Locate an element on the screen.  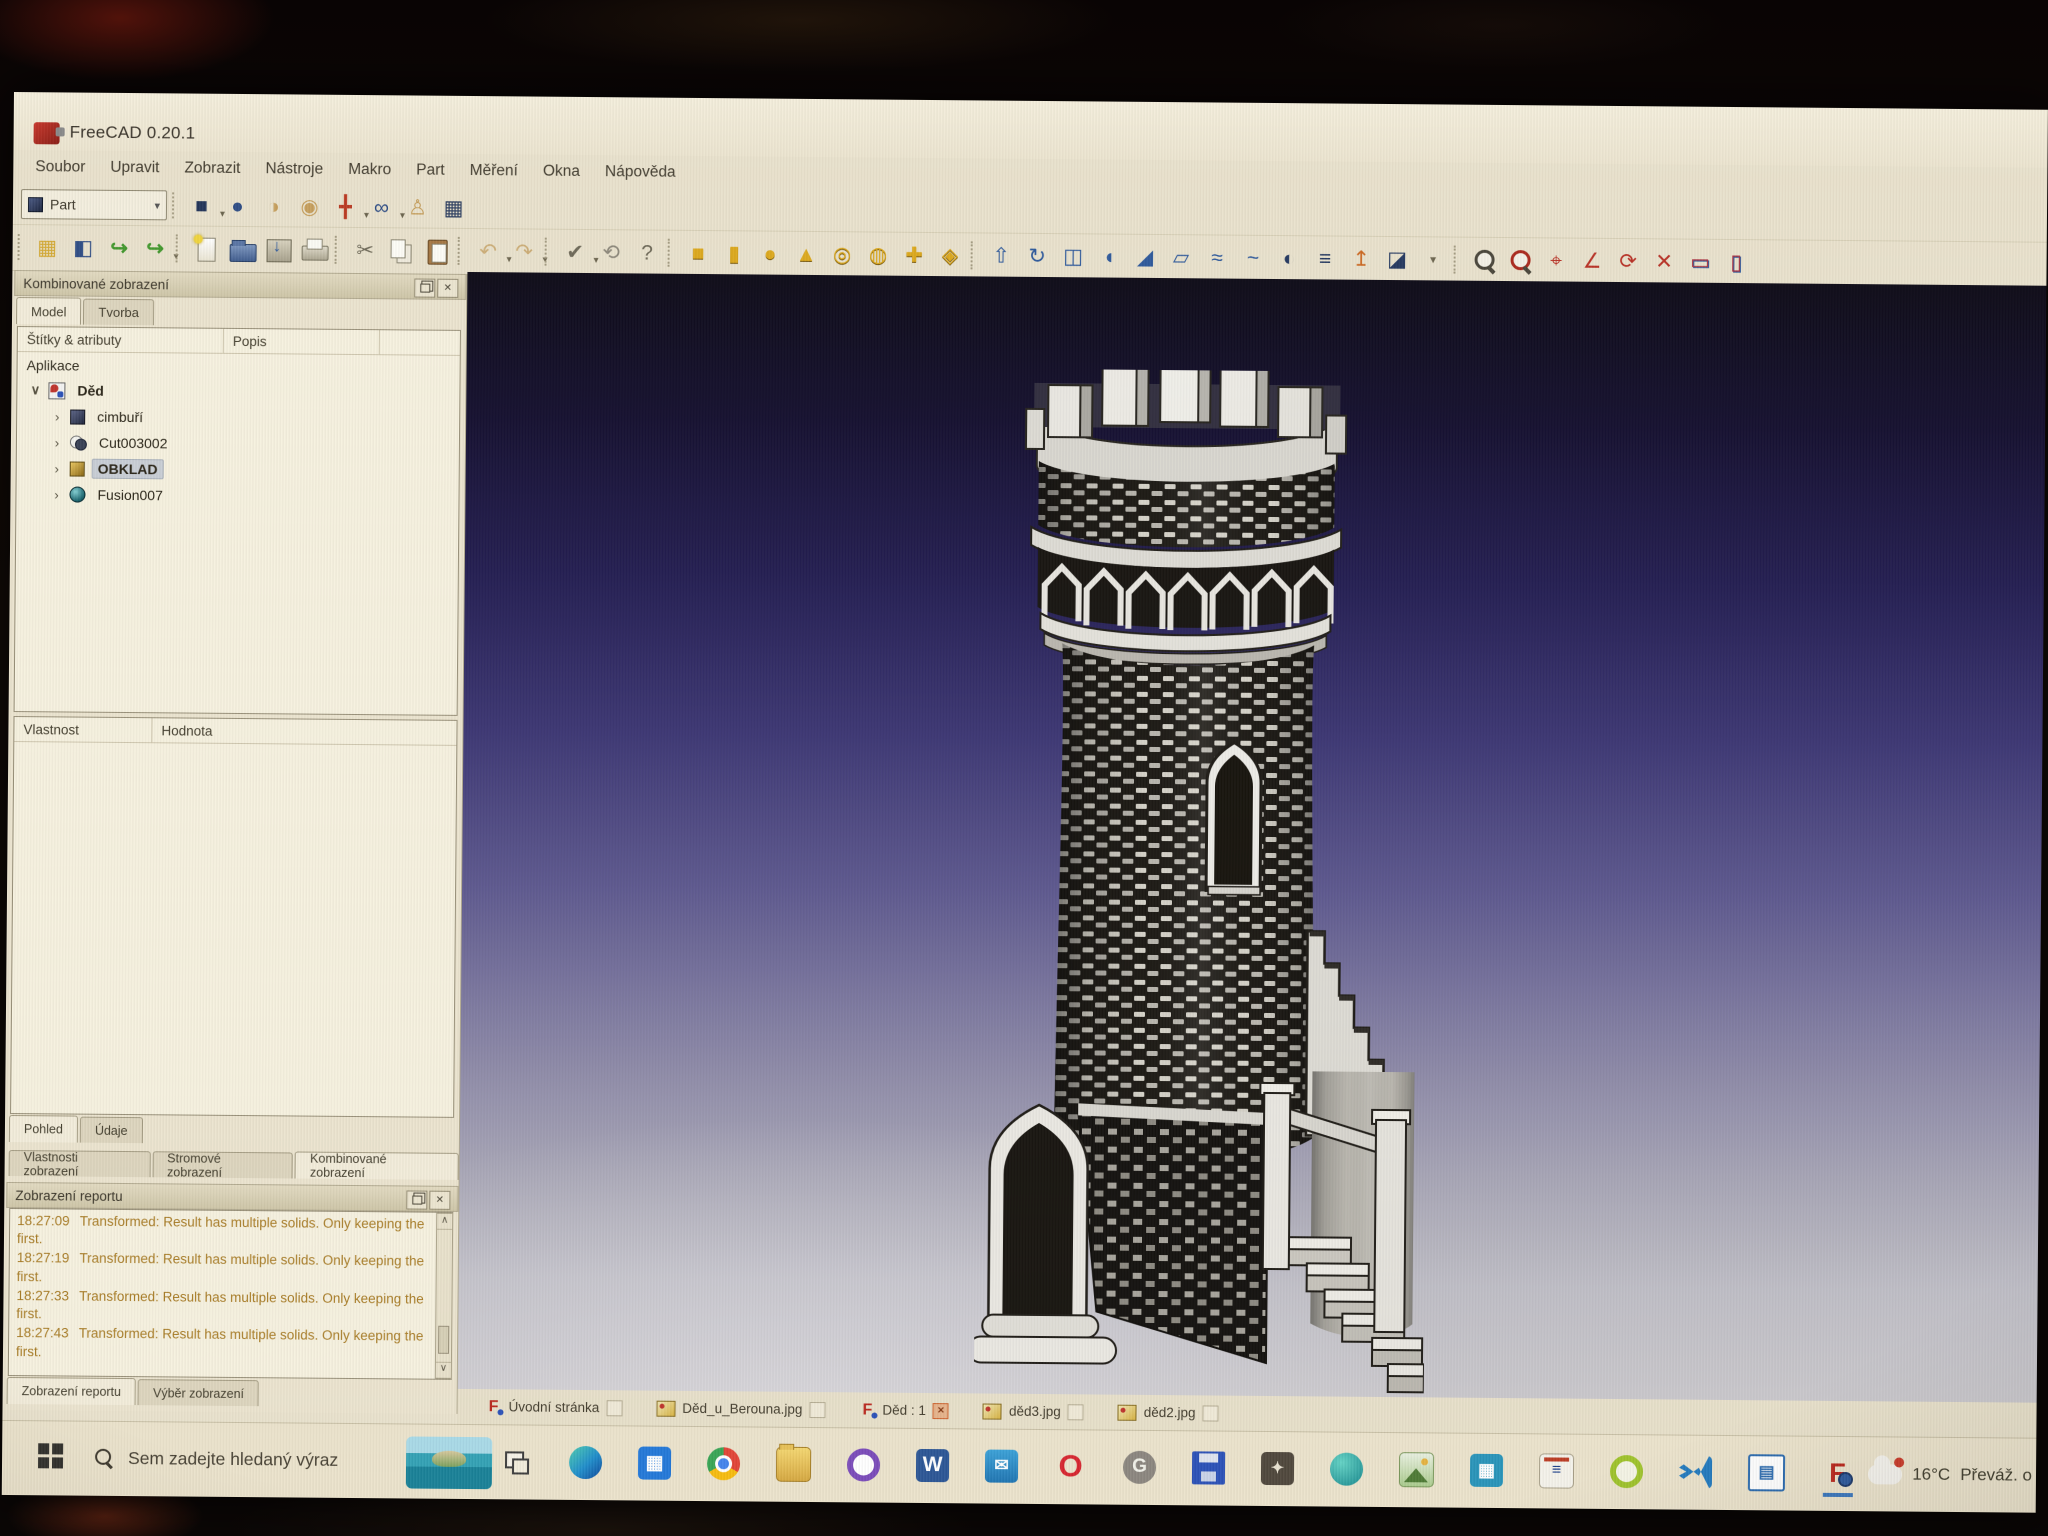
taskbar-search is located at coordinates (249, 1459).